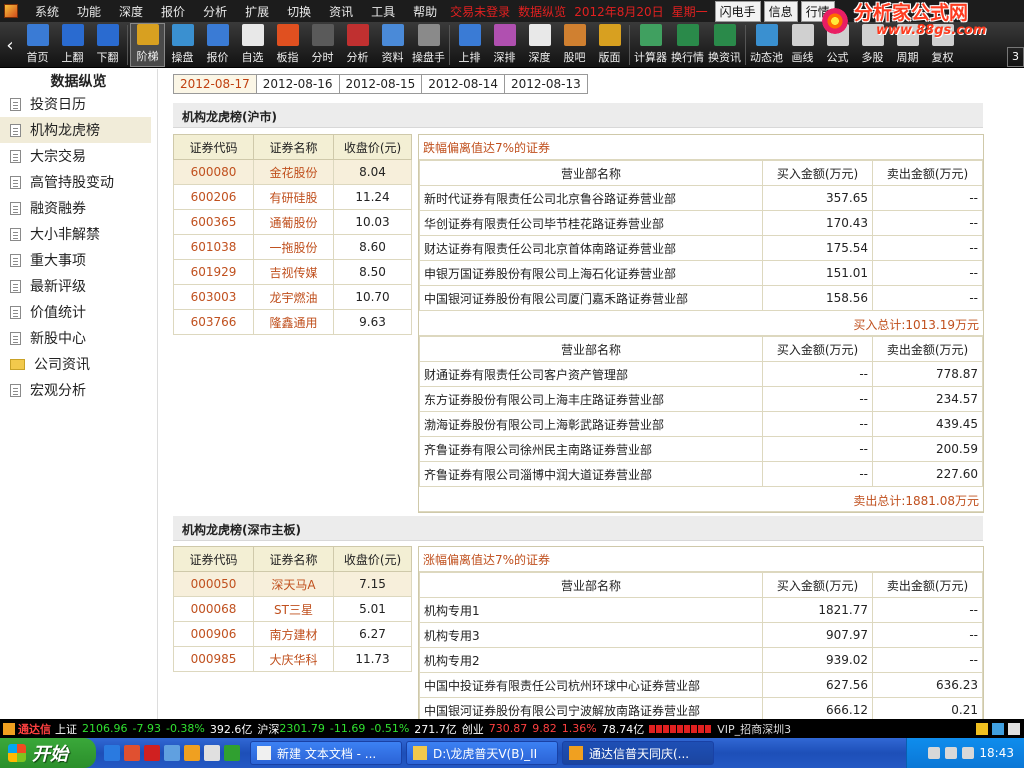 The image size is (1024, 768). I want to click on date-tab: 2012-08-13, so click(546, 84).